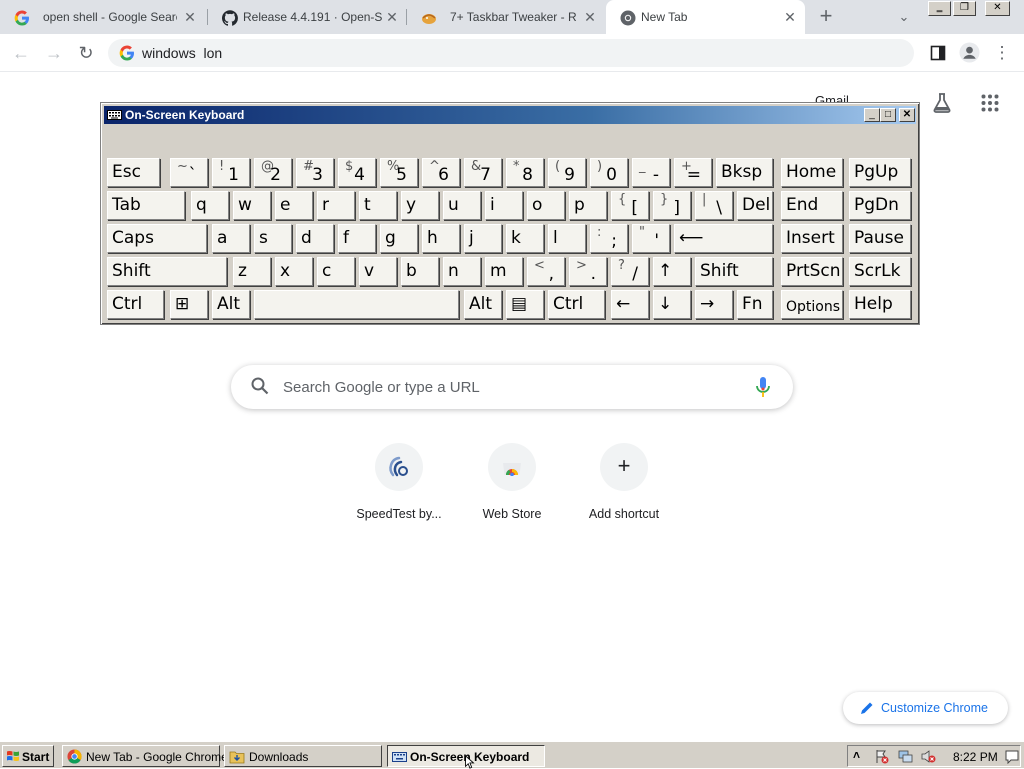 The image size is (1024, 769). I want to click on key-8: * 8, so click(525, 172).